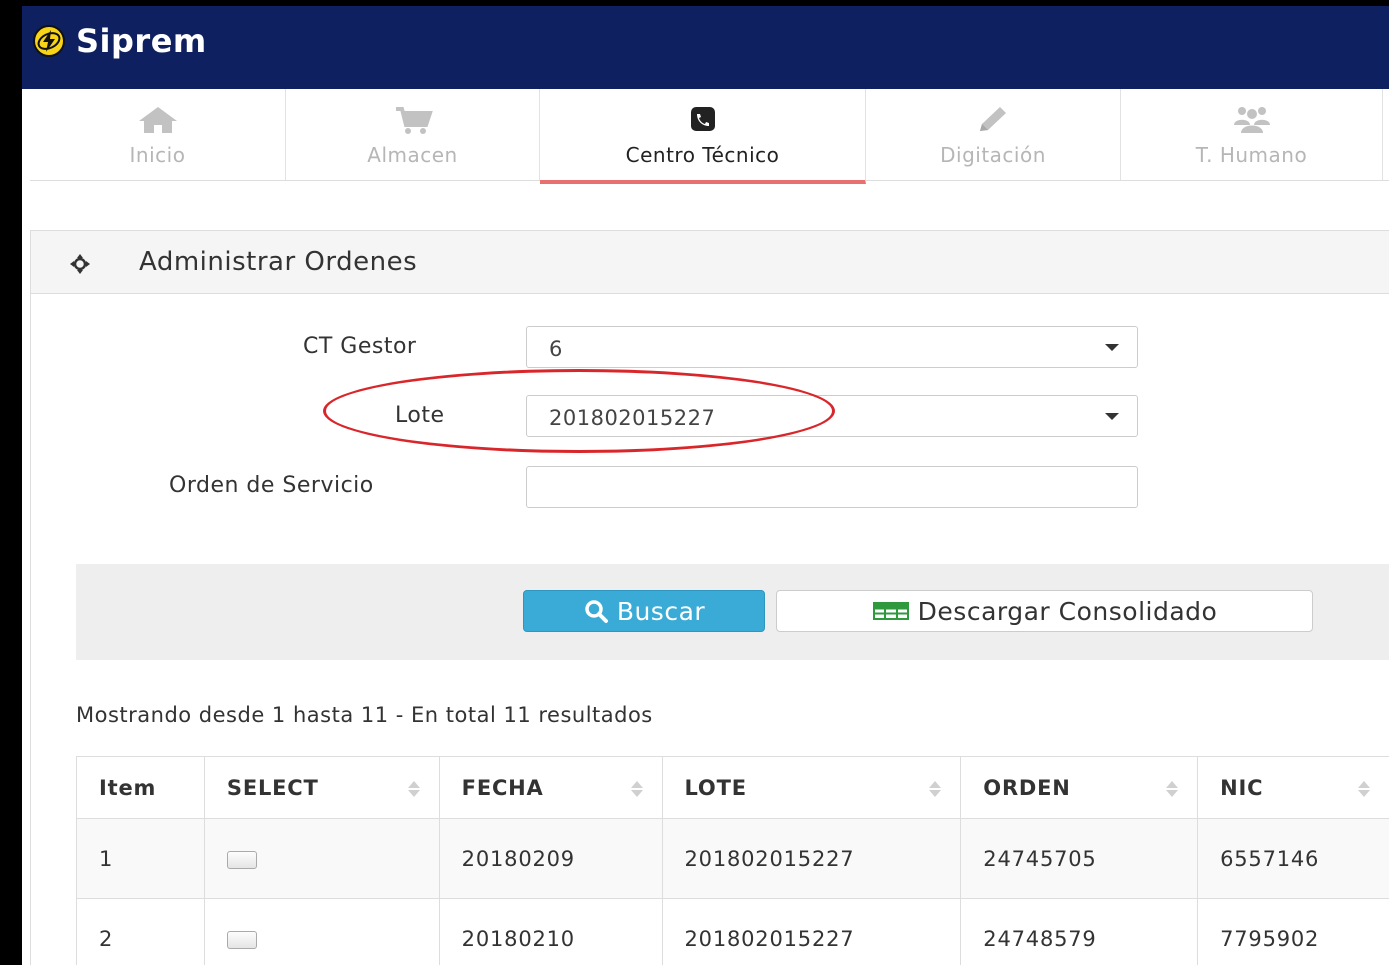  Describe the element at coordinates (157, 154) in the screenshot. I see `tab-label: Inicio` at that location.